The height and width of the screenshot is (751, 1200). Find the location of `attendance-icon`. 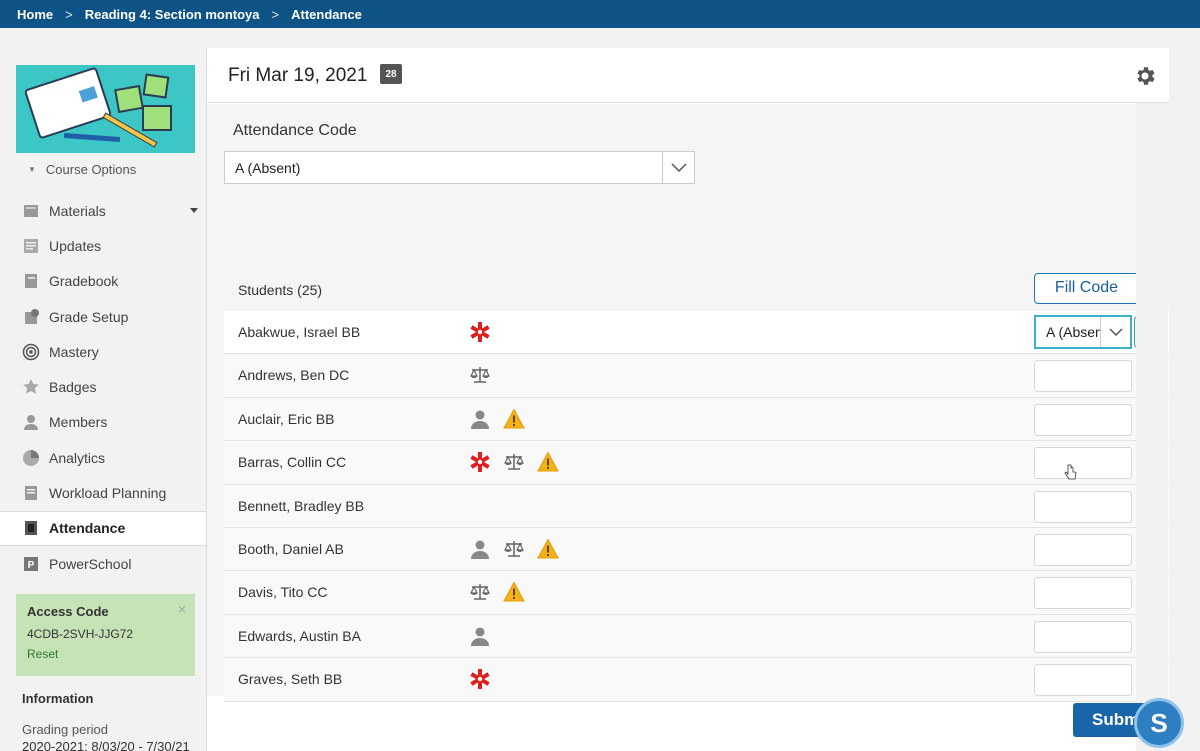

attendance-icon is located at coordinates (31, 528).